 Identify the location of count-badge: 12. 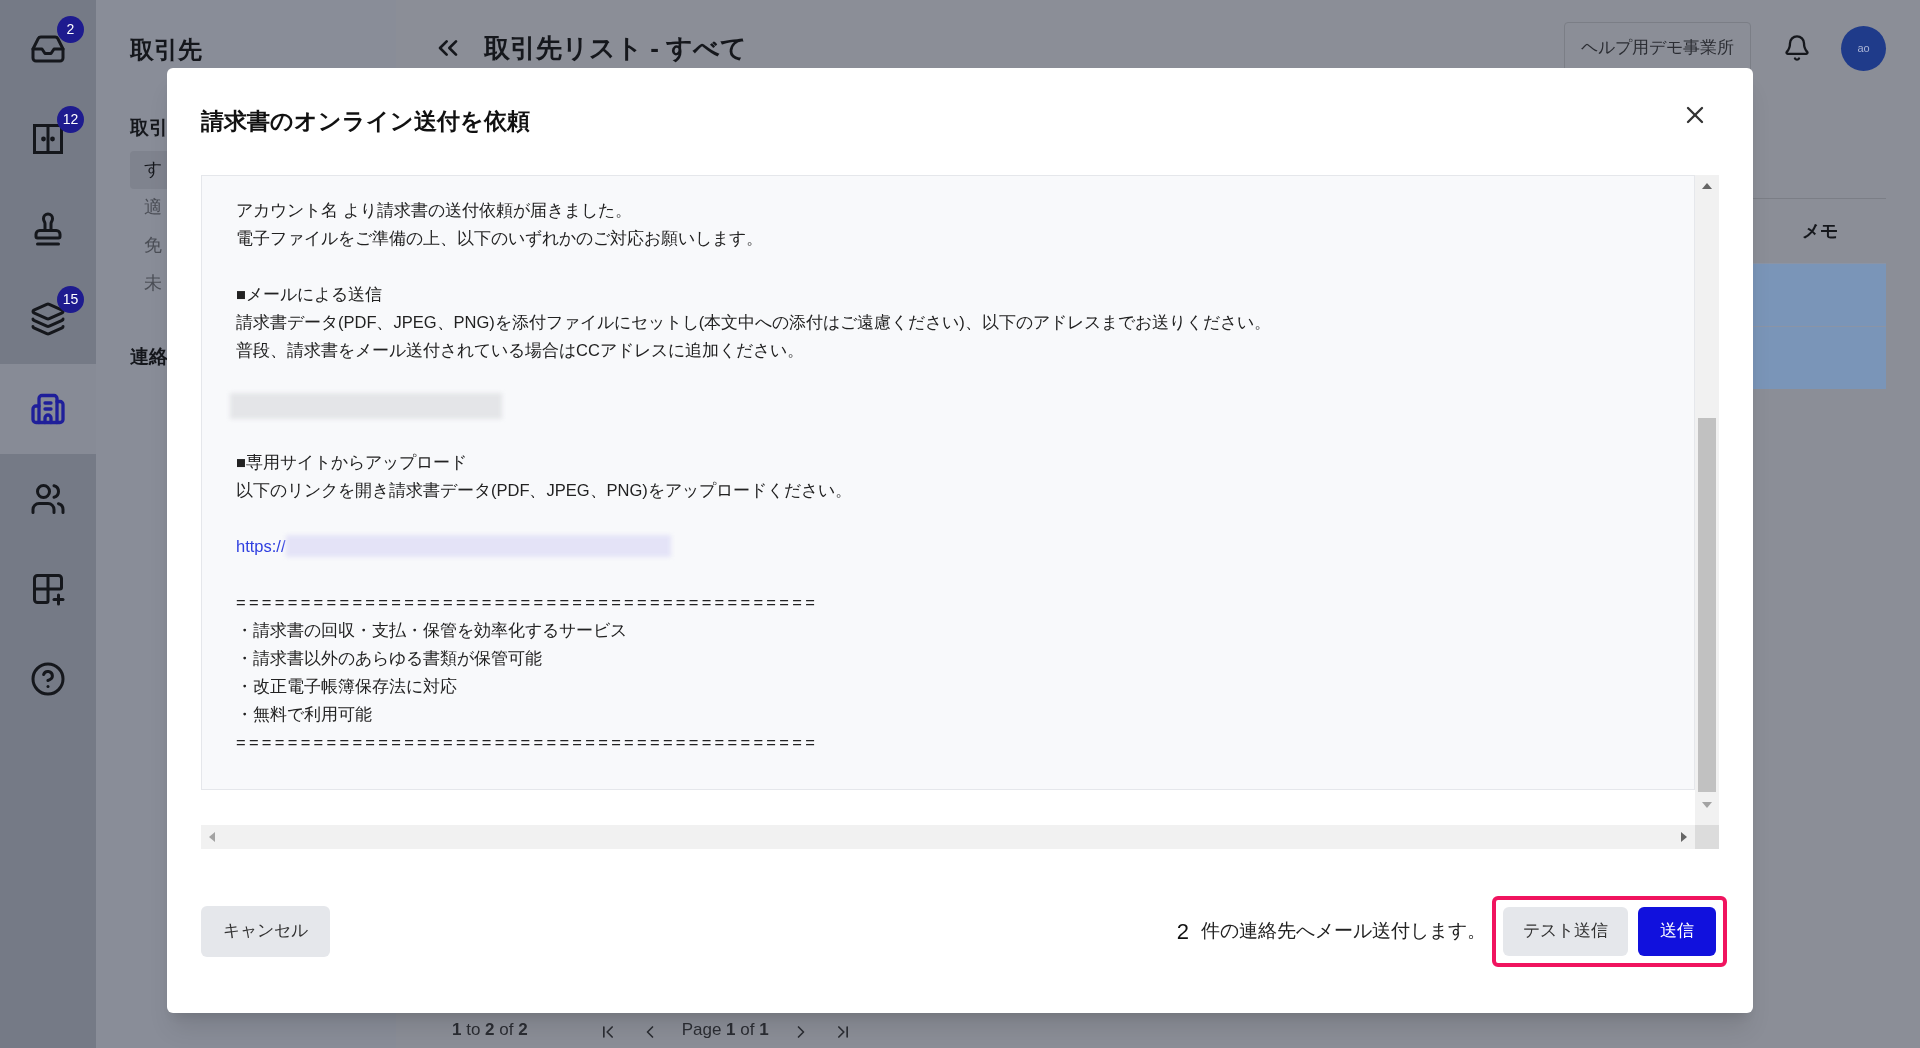
(70, 119).